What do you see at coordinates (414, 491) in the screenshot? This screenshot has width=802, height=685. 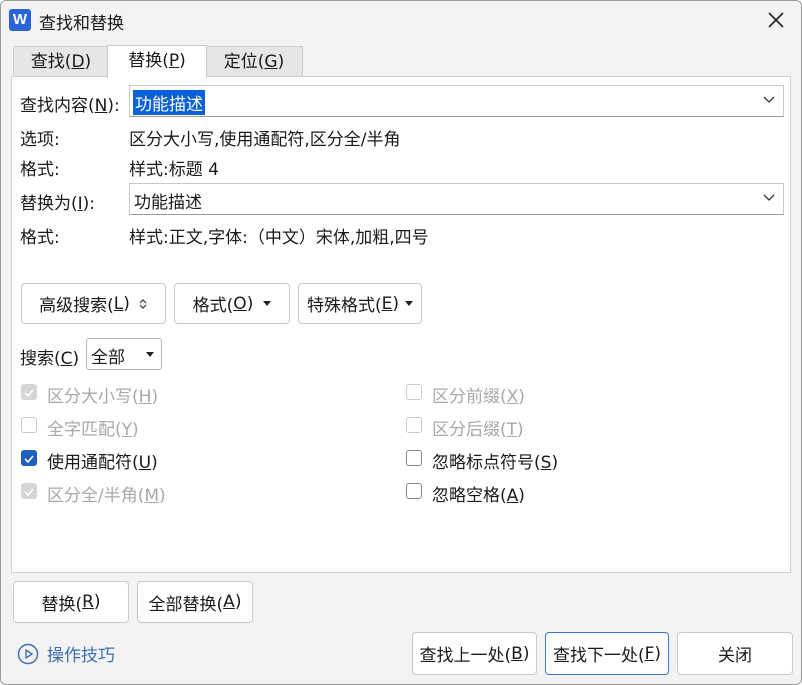 I see `ignore-space-checkbox` at bounding box center [414, 491].